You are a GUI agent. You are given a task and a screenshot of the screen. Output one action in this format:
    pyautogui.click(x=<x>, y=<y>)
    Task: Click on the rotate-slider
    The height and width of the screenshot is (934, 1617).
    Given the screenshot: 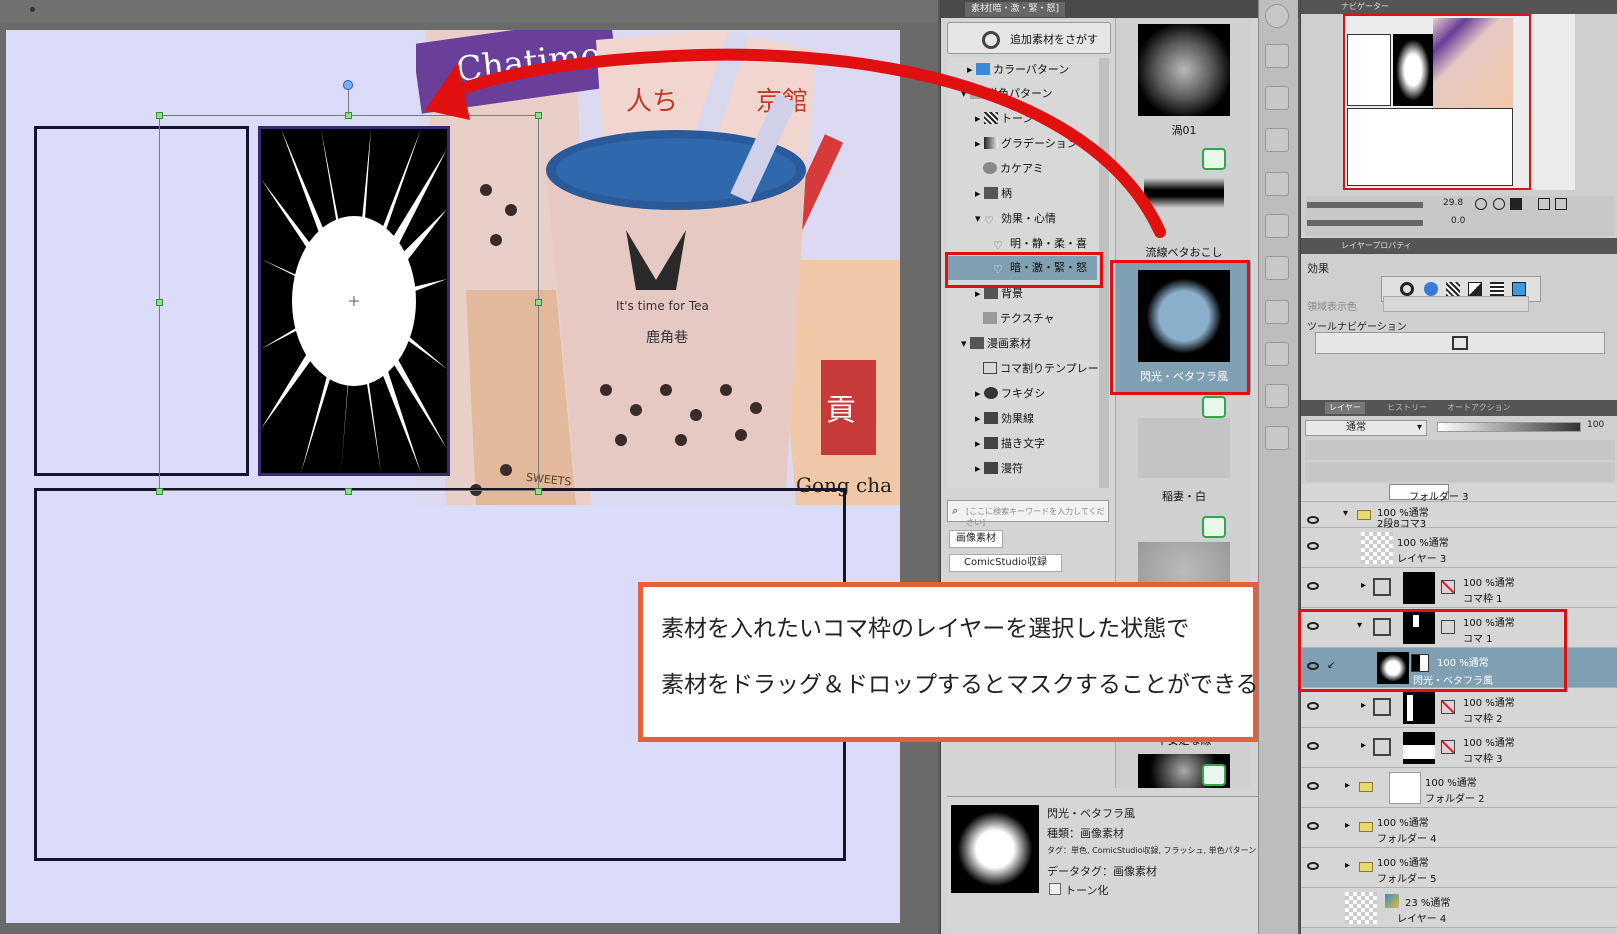 What is the action you would take?
    pyautogui.click(x=1365, y=223)
    